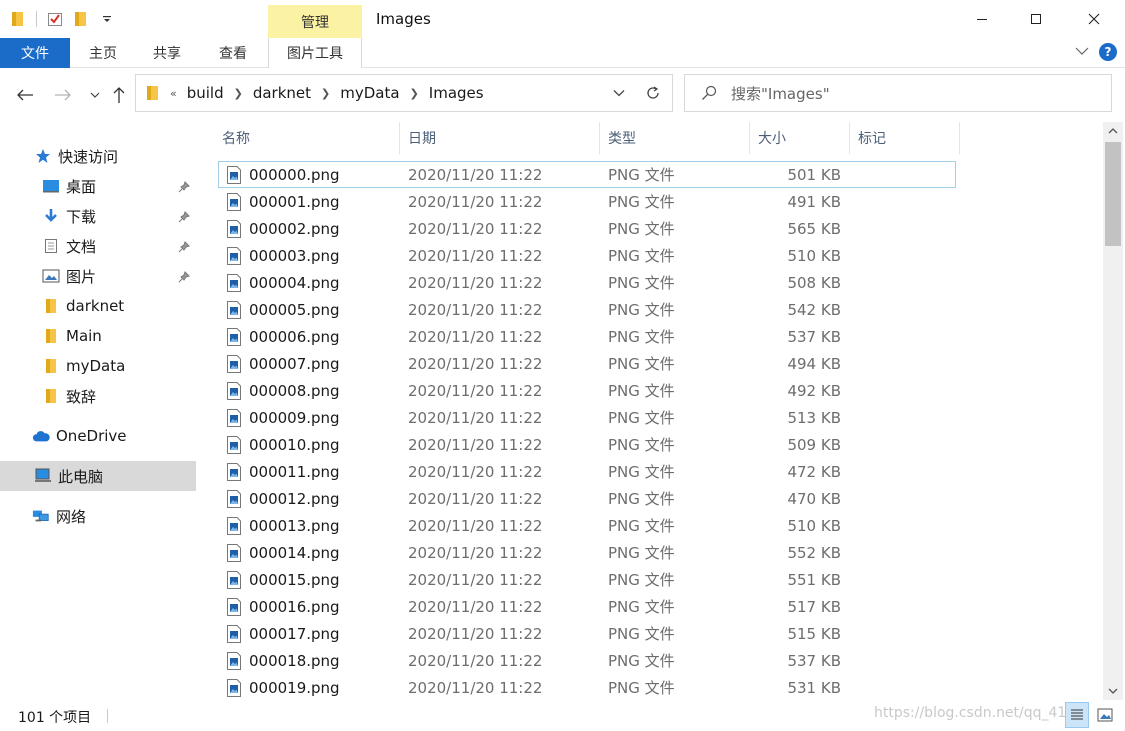  I want to click on refresh-button, so click(653, 93).